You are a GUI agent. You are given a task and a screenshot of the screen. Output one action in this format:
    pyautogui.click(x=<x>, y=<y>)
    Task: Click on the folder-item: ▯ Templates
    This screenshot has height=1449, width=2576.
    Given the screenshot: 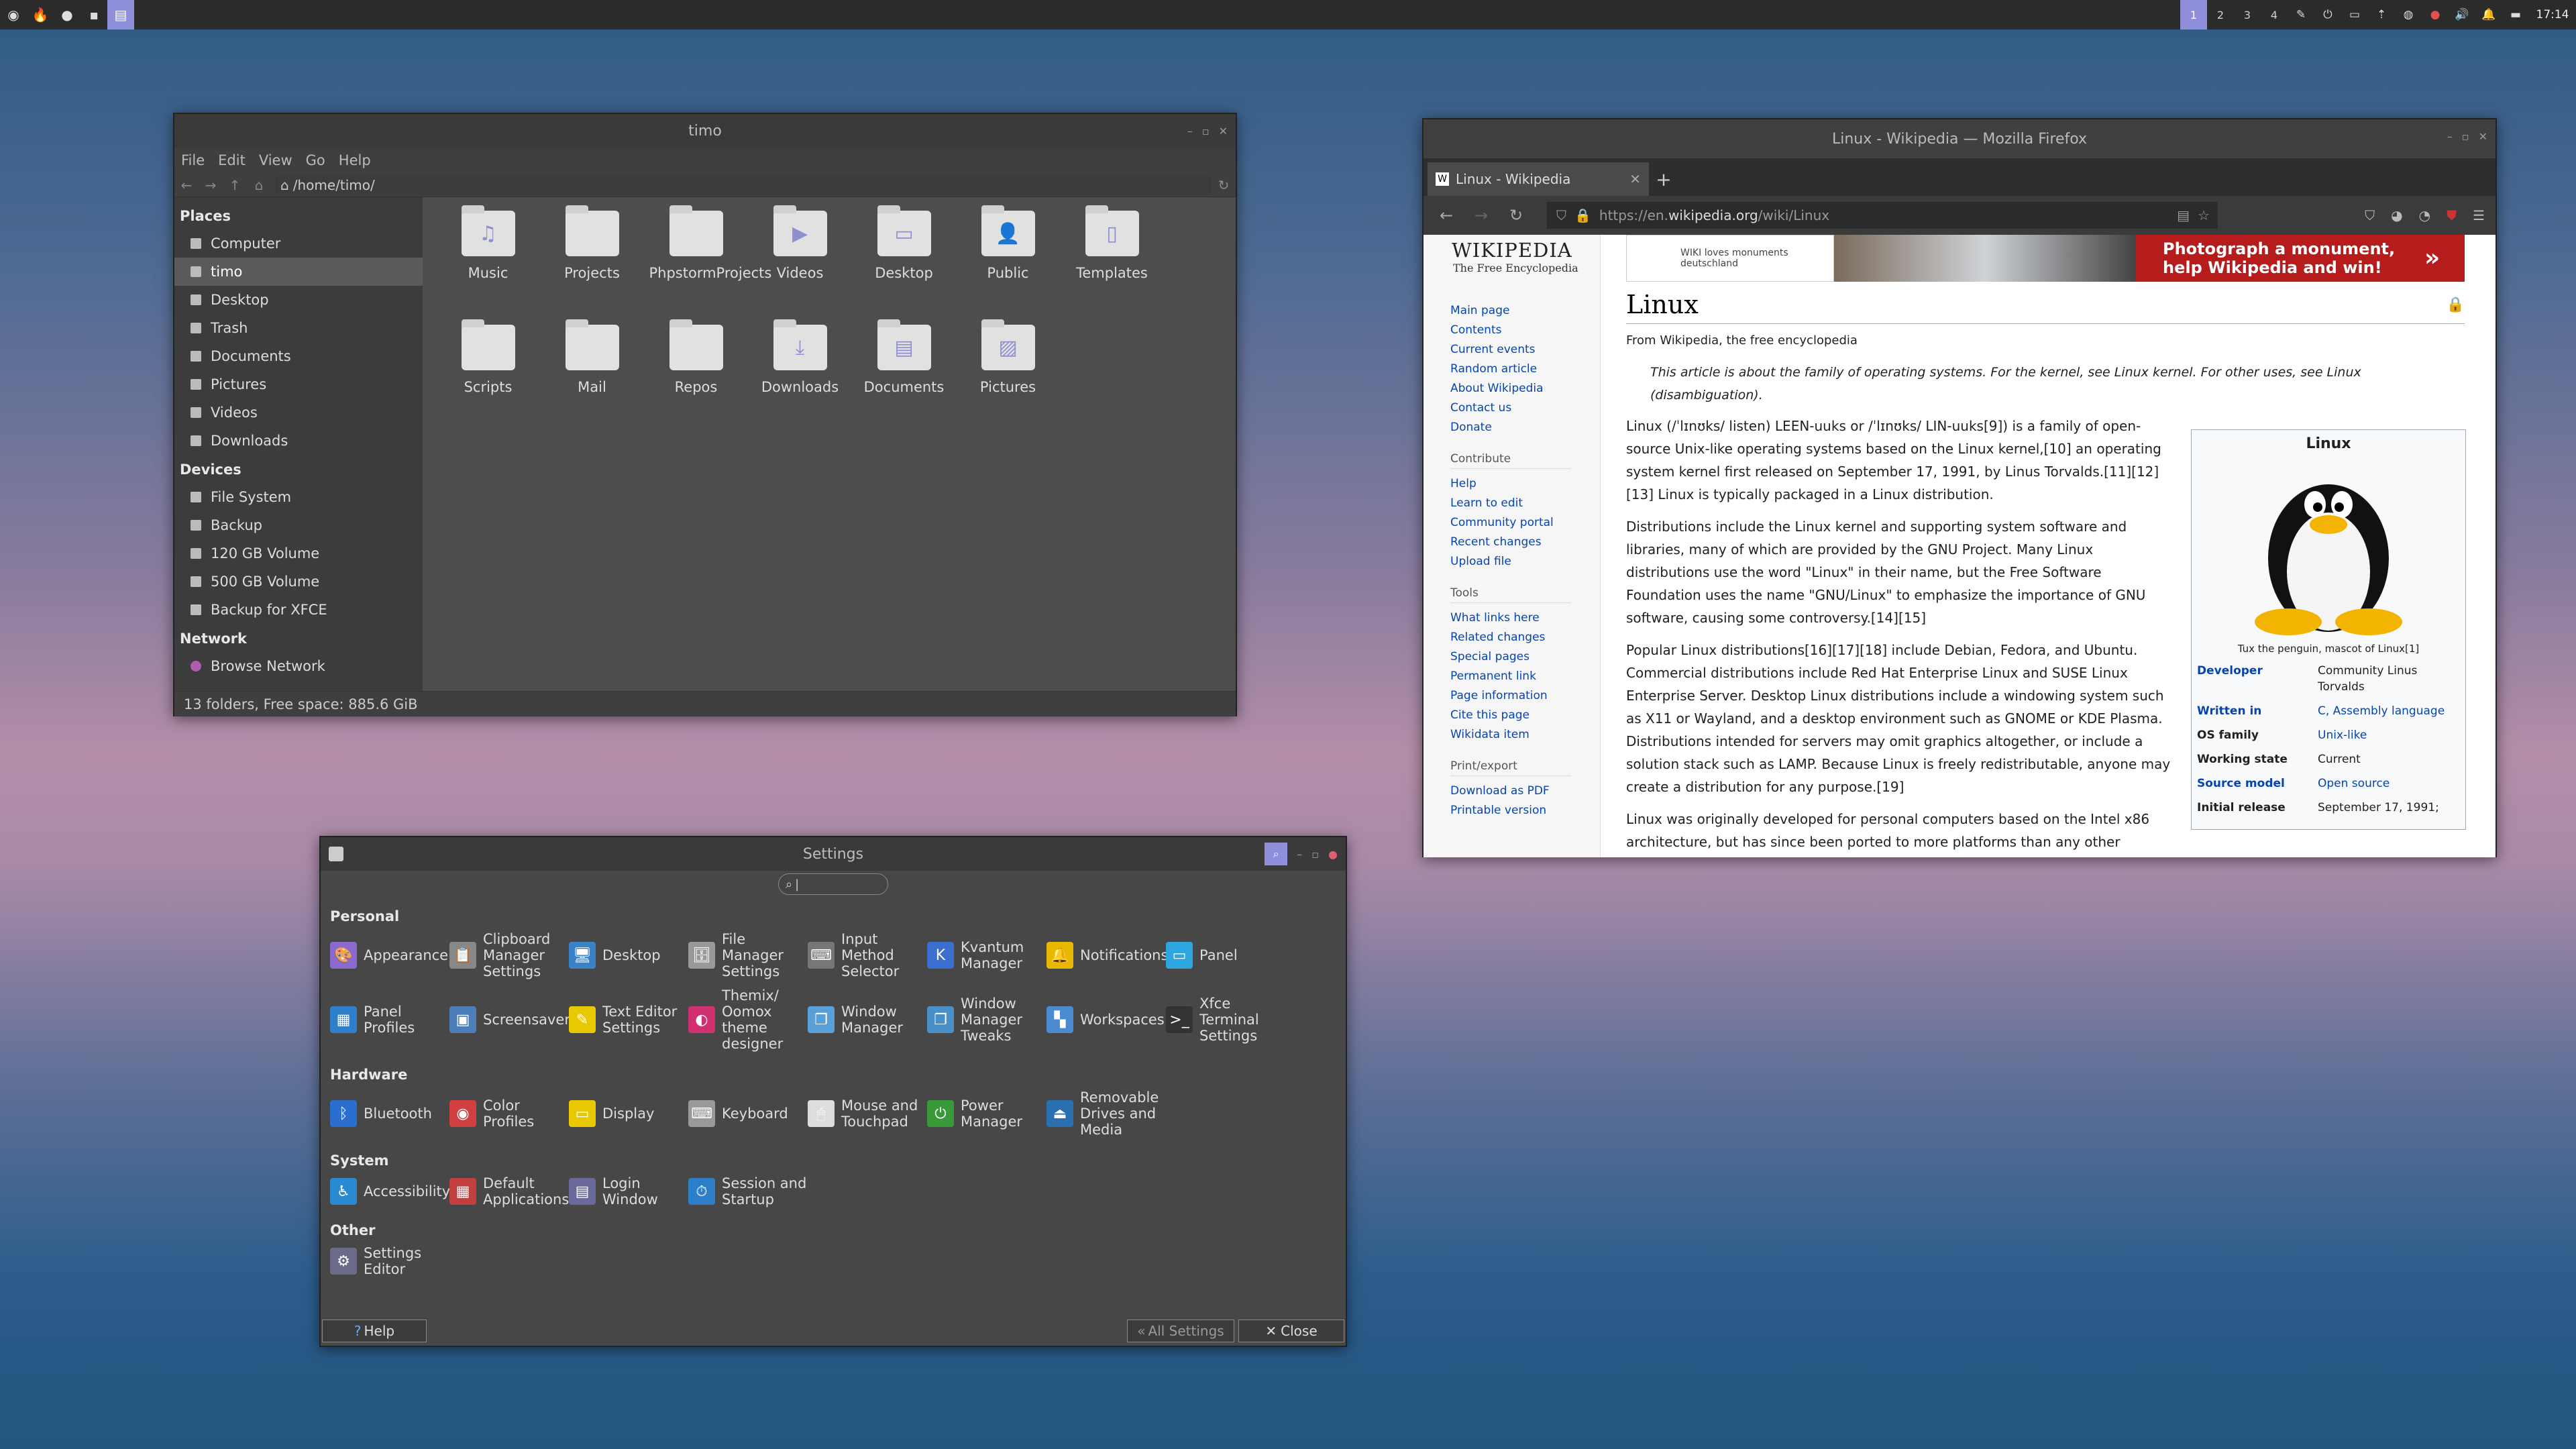 What is the action you would take?
    pyautogui.click(x=1112, y=265)
    